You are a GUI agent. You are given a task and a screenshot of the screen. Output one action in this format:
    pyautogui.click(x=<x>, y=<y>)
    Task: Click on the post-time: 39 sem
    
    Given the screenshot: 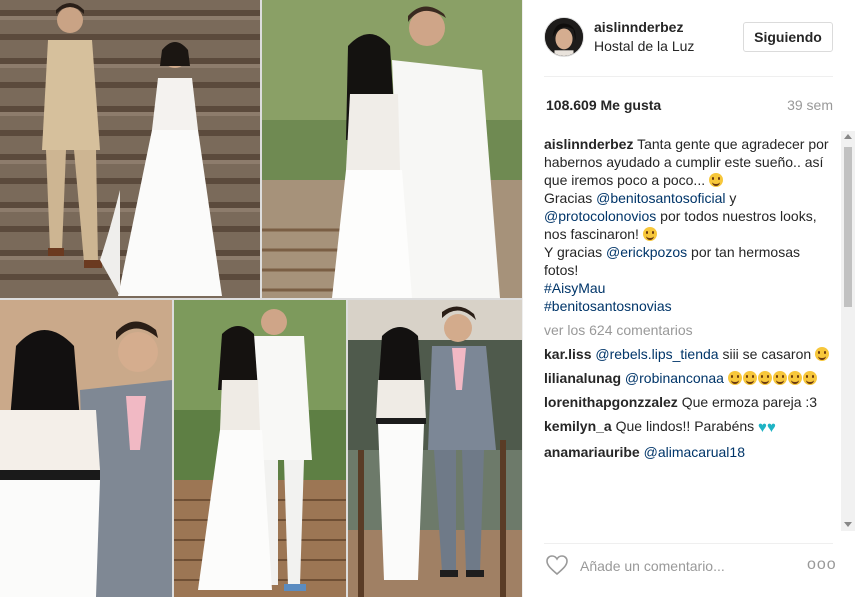 What is the action you would take?
    pyautogui.click(x=810, y=105)
    